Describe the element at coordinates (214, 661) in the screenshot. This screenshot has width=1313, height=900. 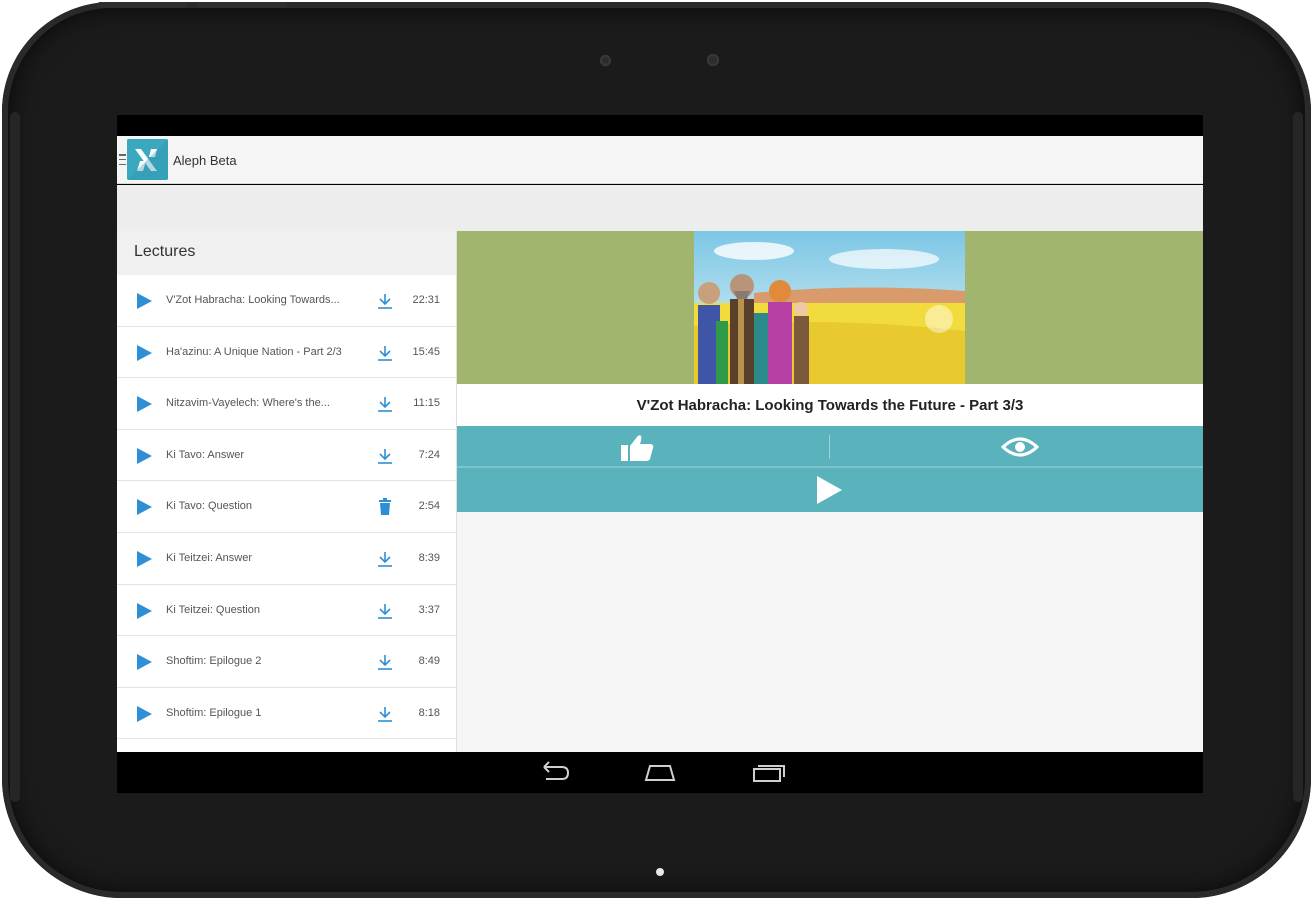
I see `lecture-title: Shoftim: Epilogue 2` at that location.